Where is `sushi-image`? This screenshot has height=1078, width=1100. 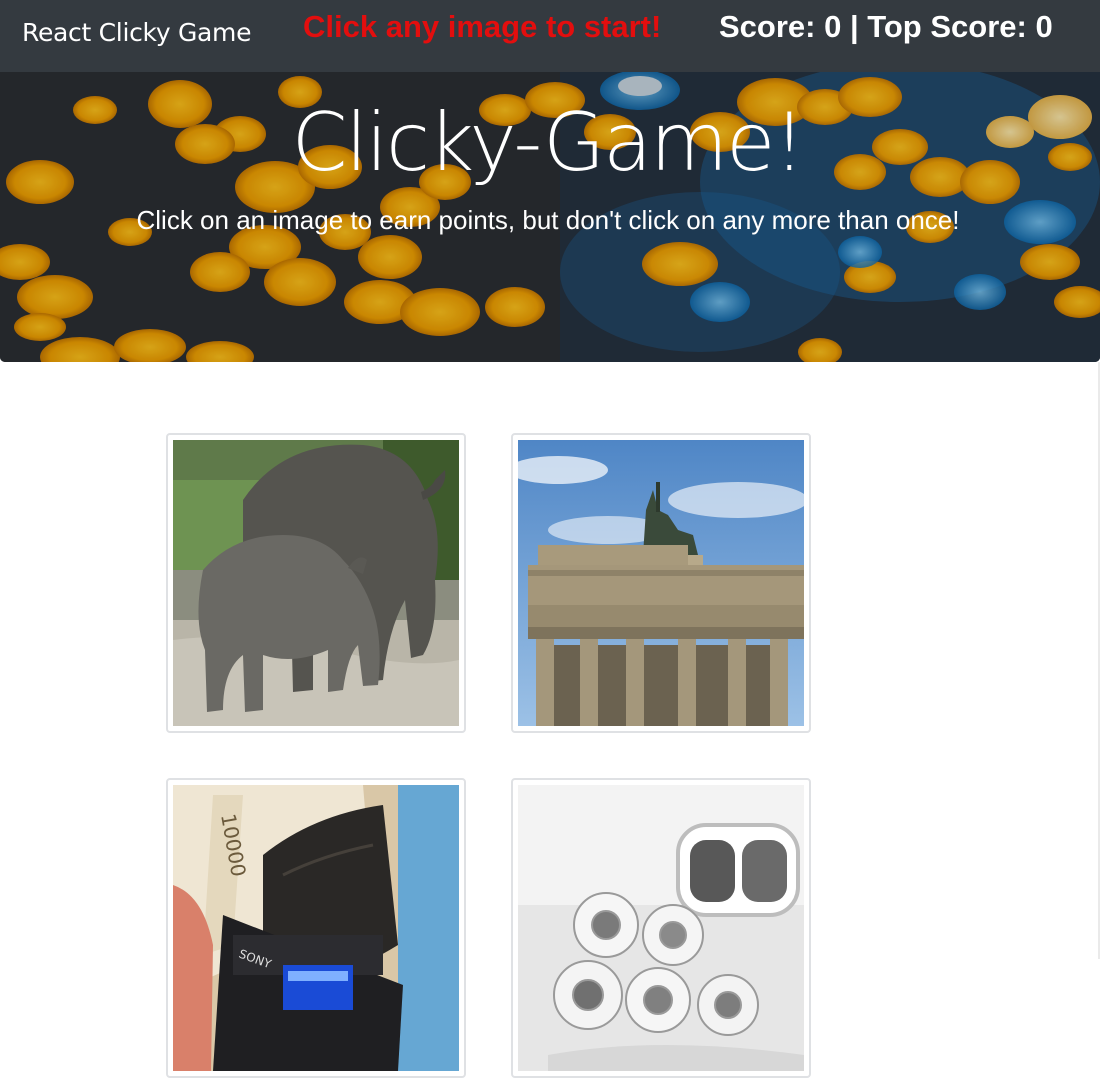
sushi-image is located at coordinates (661, 928).